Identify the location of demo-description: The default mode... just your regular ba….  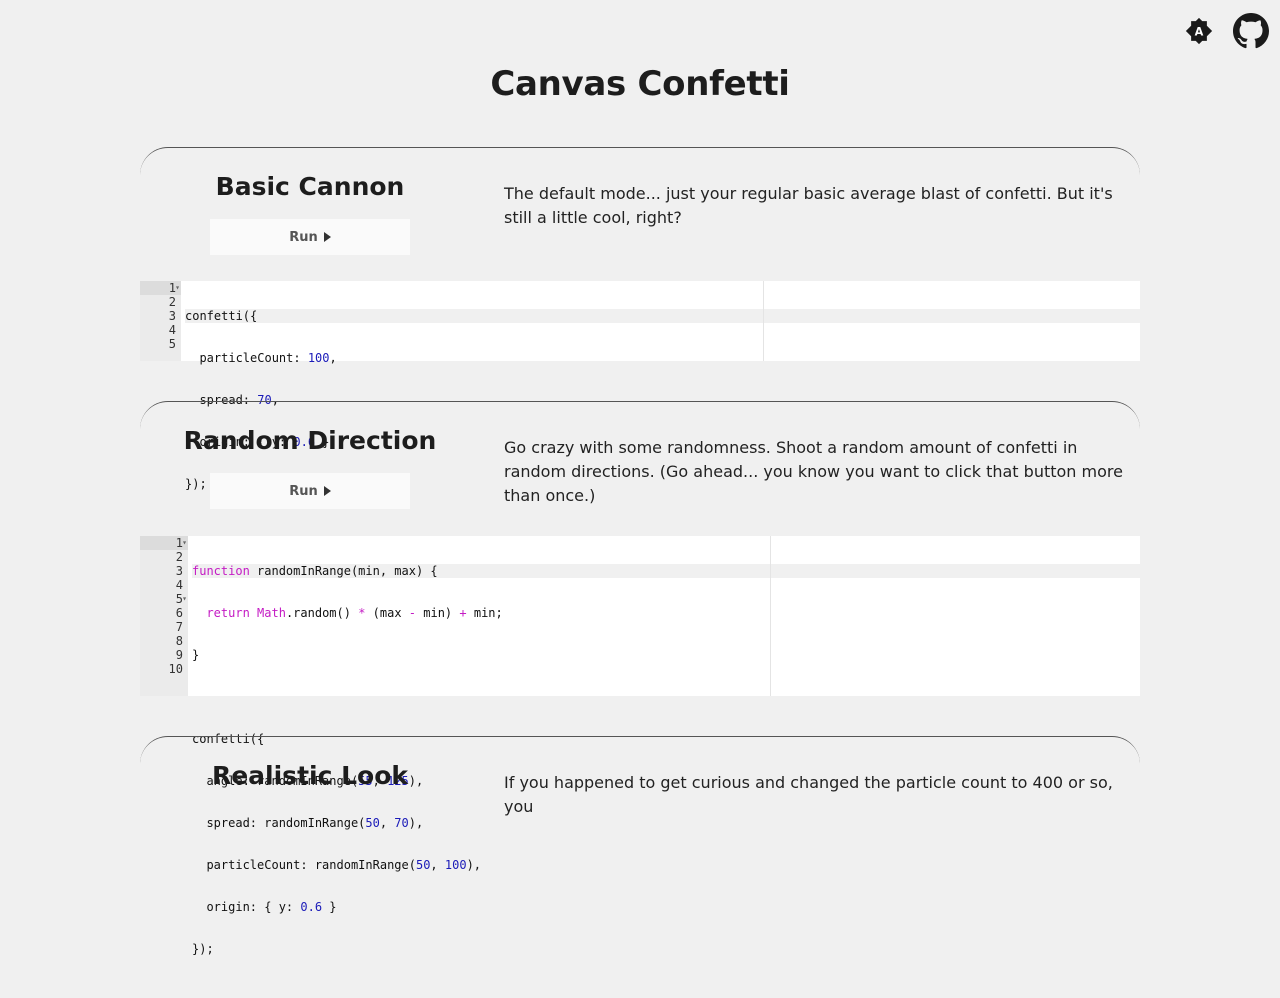
(808, 205).